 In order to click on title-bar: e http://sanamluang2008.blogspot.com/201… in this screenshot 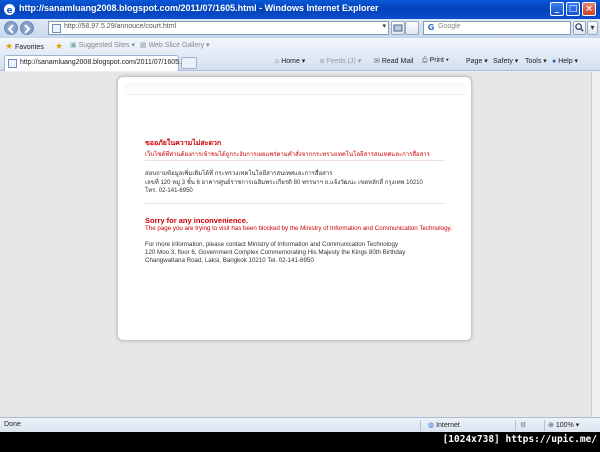, I will do `click(300, 9)`.